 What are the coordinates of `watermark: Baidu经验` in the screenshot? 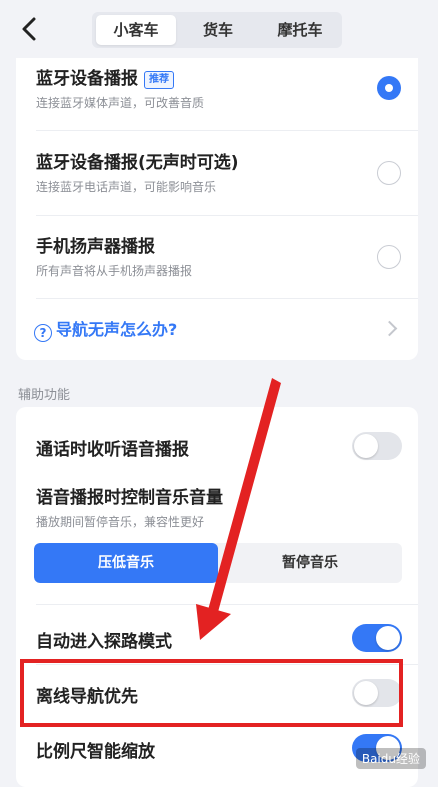 It's located at (390, 758).